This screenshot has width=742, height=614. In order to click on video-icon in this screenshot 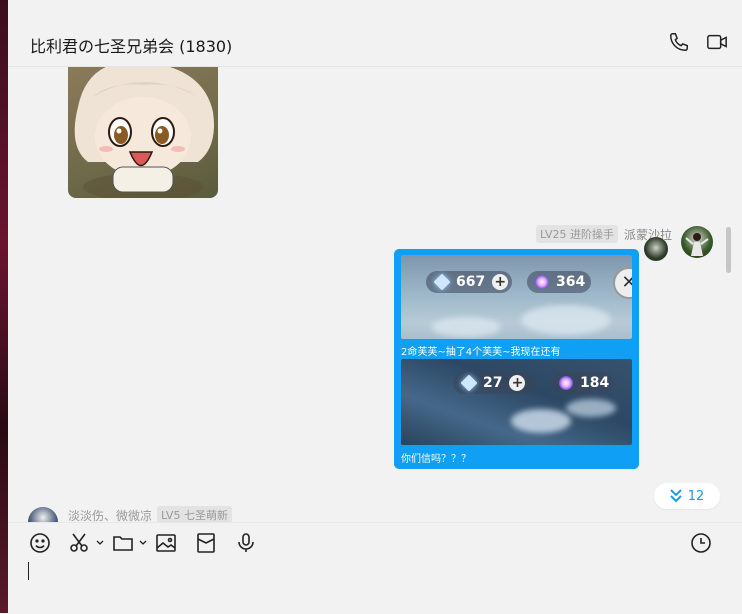, I will do `click(717, 42)`.